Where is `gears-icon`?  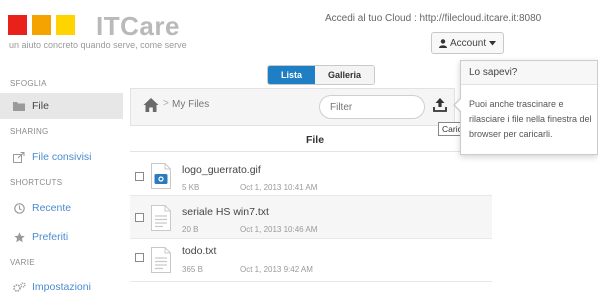
gears-icon is located at coordinates (19, 287).